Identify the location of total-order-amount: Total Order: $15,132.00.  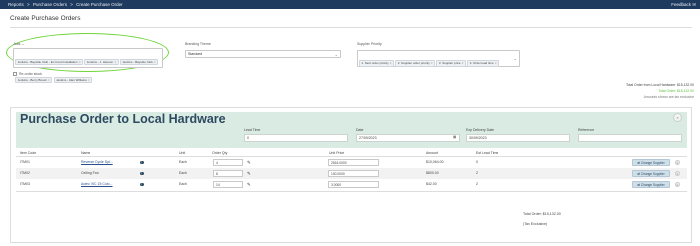
(676, 91).